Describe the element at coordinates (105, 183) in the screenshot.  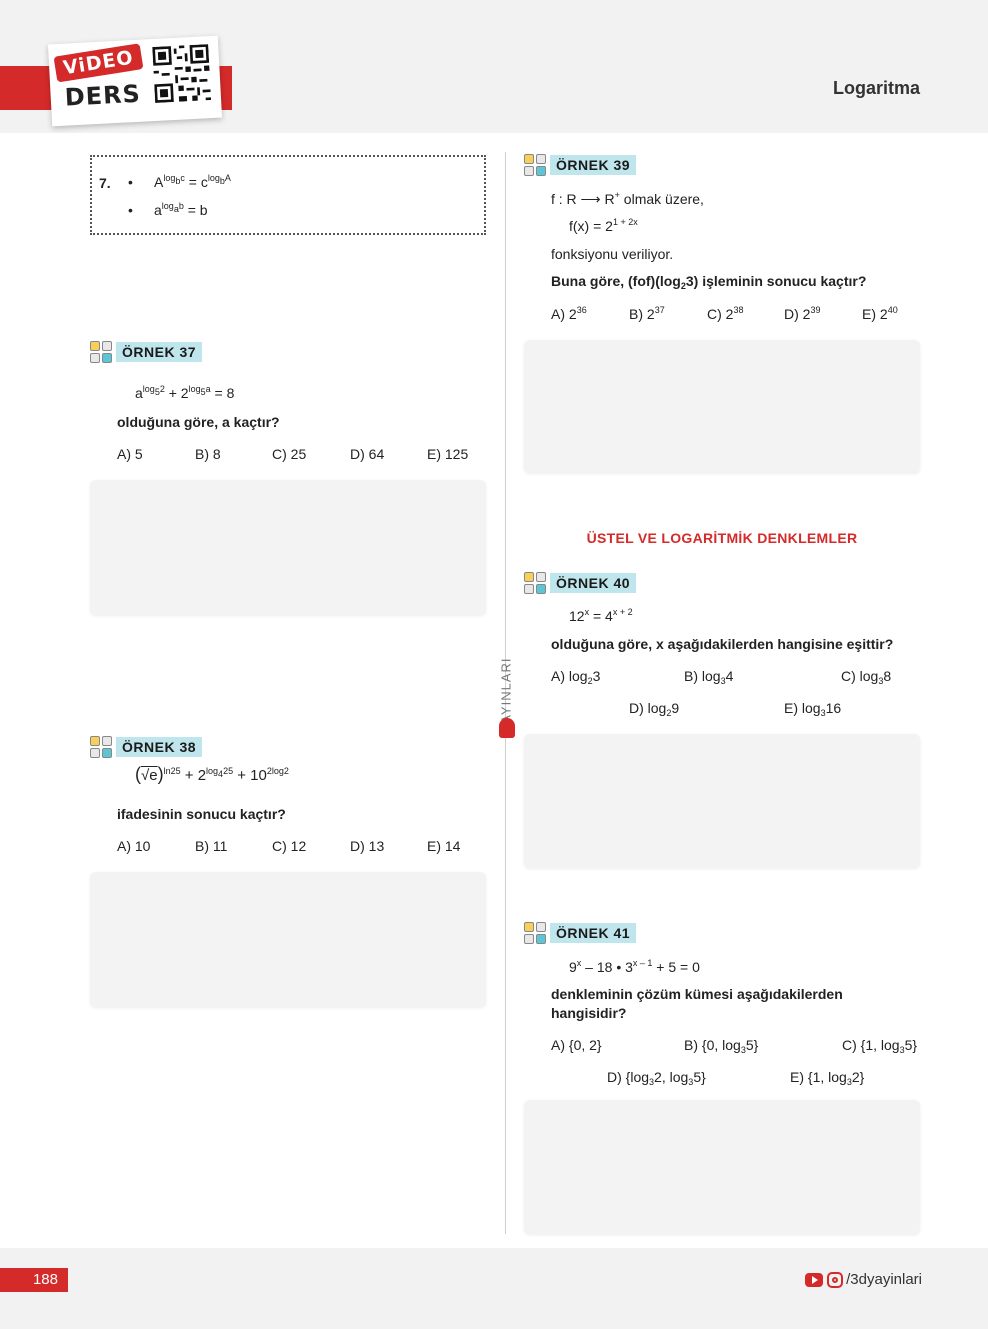
I see `rule-number: 7.` at that location.